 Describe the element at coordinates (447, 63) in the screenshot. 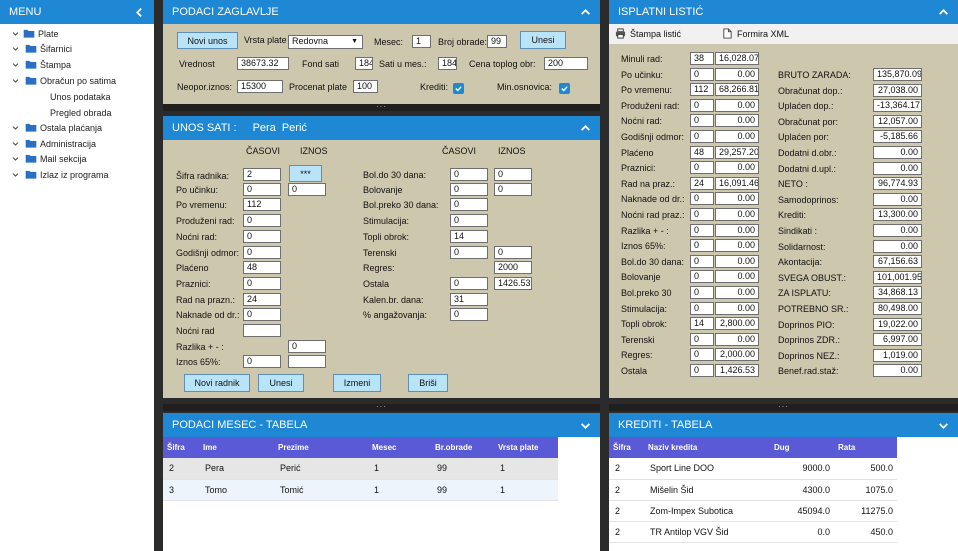

I see `sati-u-mes-input: 184` at that location.